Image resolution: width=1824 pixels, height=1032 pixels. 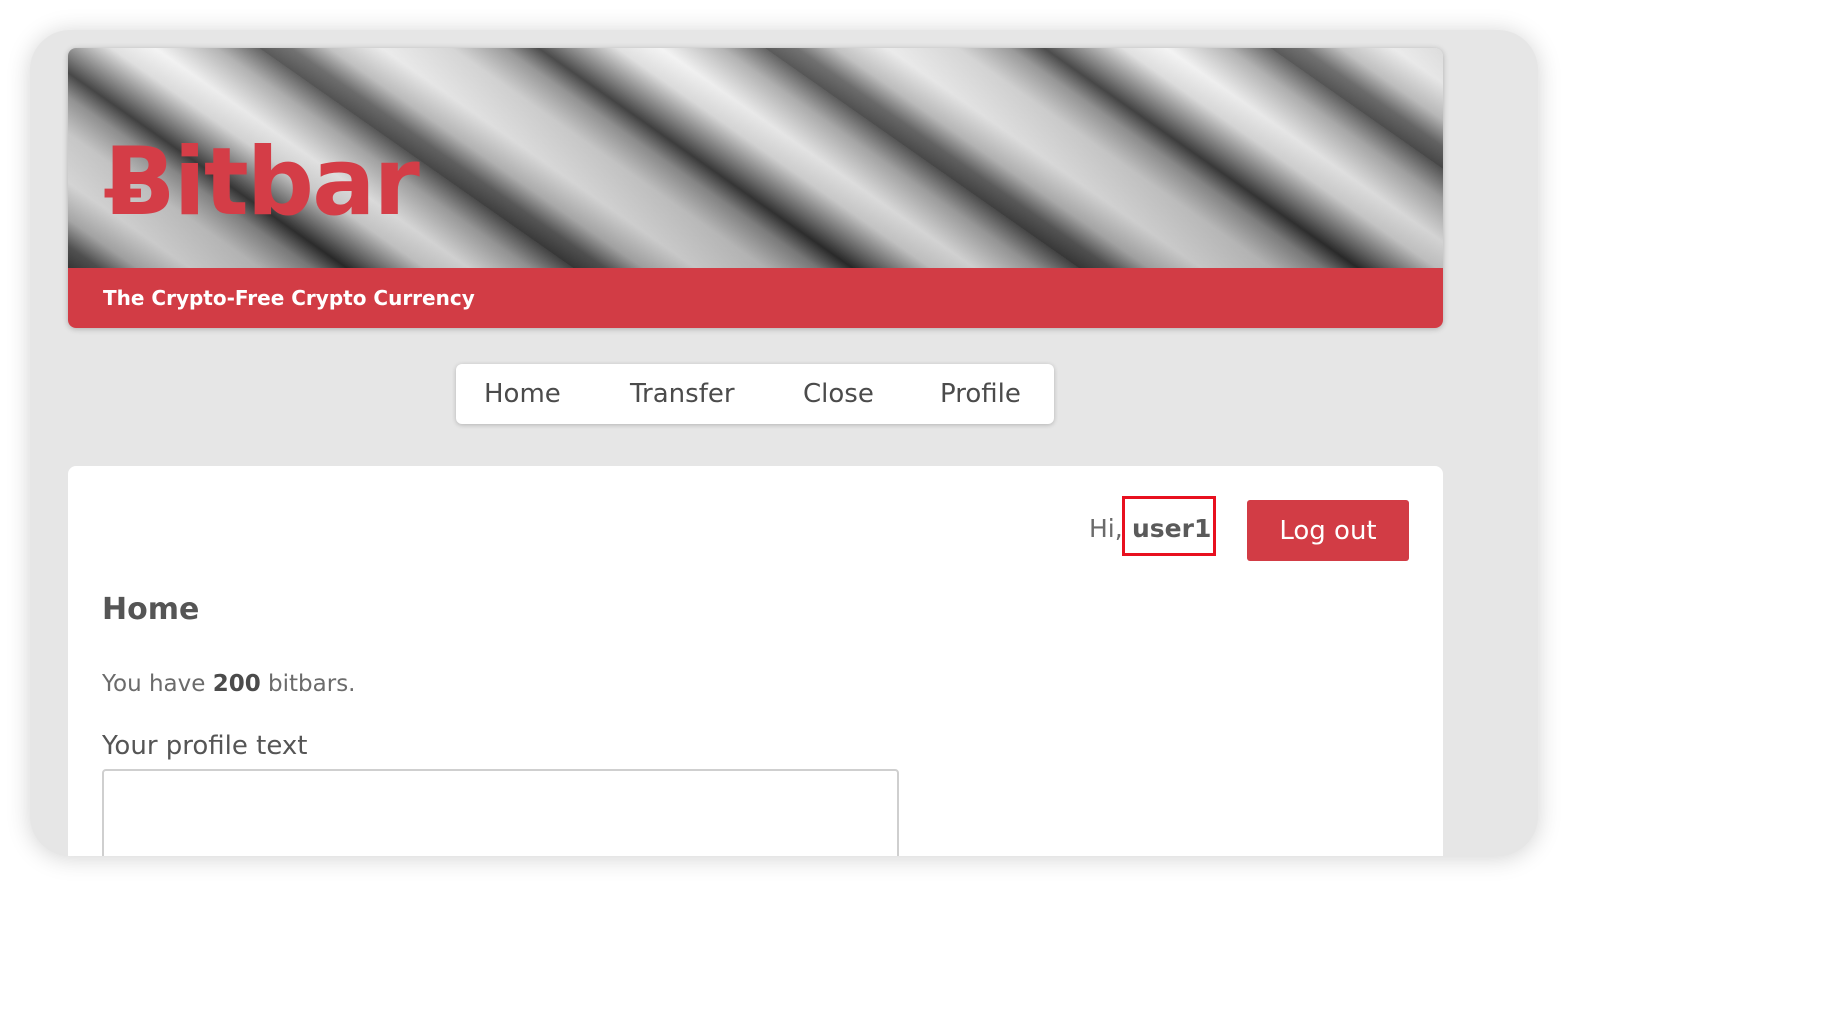 What do you see at coordinates (205, 746) in the screenshot?
I see `profile-text-label: Your profile text` at bounding box center [205, 746].